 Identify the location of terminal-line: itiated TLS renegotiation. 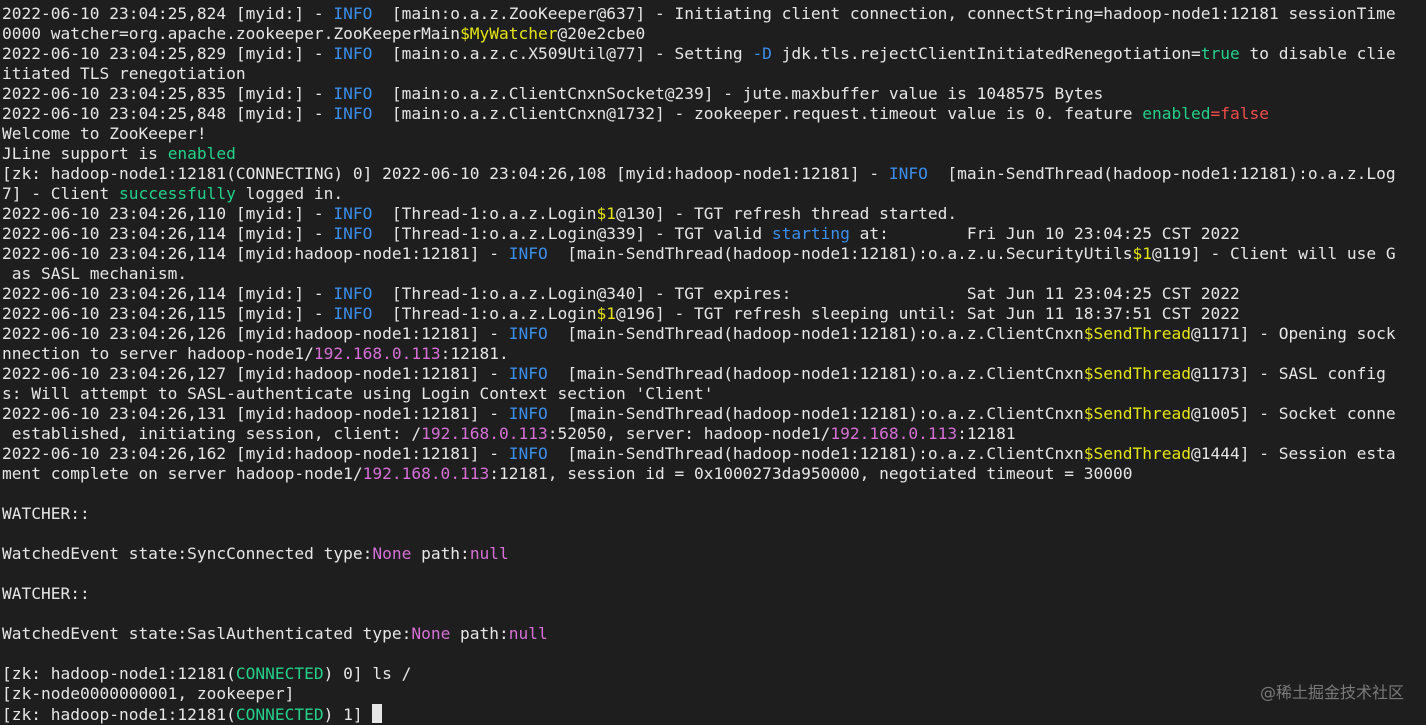
(124, 74).